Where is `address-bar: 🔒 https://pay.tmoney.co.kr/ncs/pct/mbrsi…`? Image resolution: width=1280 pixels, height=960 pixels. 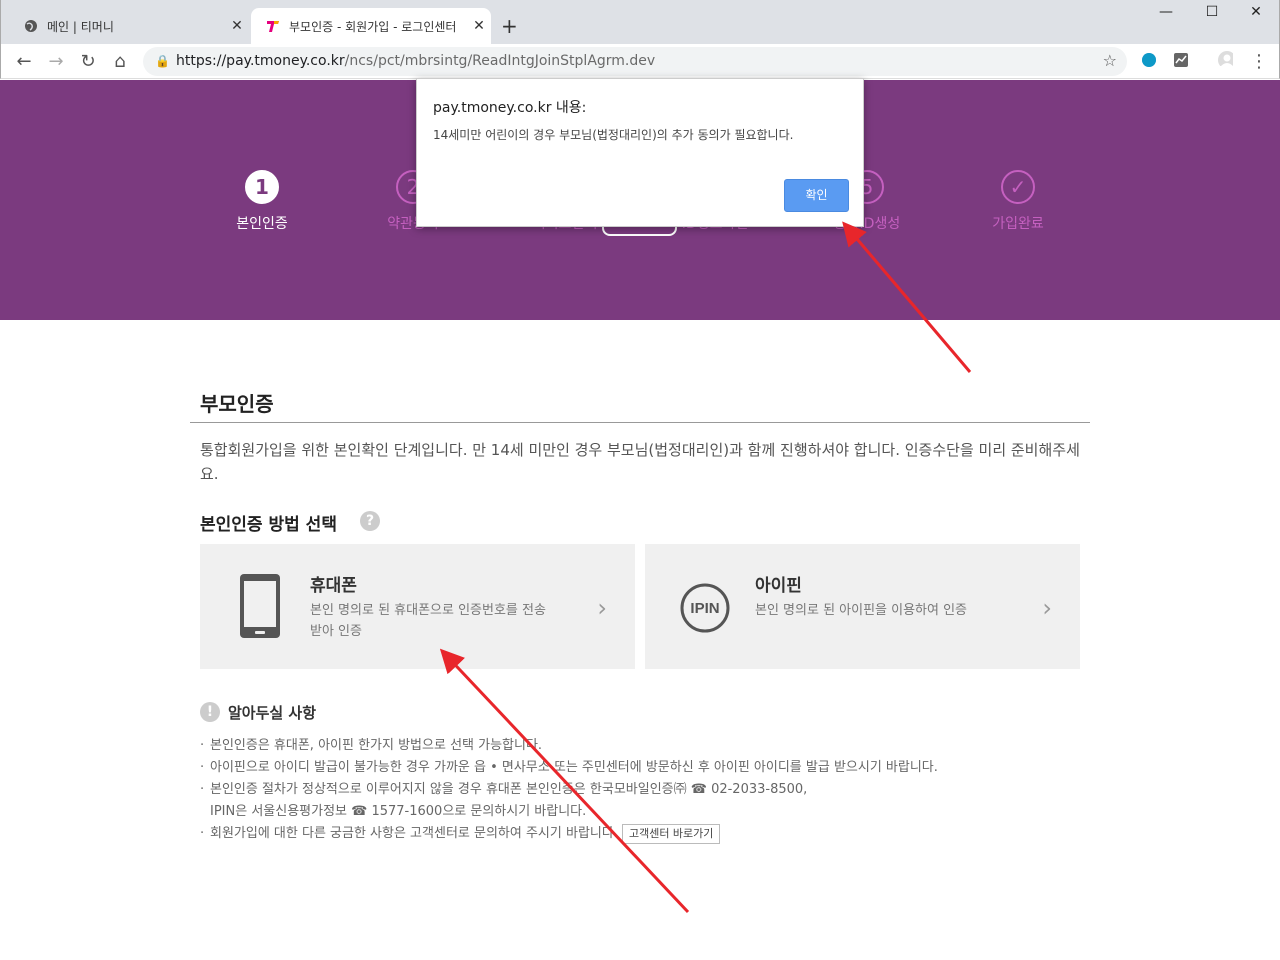
address-bar: 🔒 https://pay.tmoney.co.kr/ncs/pct/mbrsi… is located at coordinates (635, 61).